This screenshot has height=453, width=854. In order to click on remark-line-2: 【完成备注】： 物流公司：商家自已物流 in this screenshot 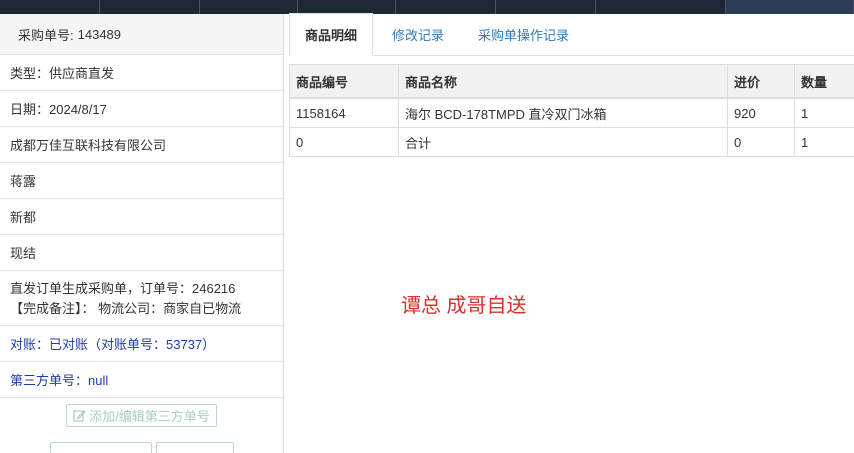, I will do `click(126, 308)`.